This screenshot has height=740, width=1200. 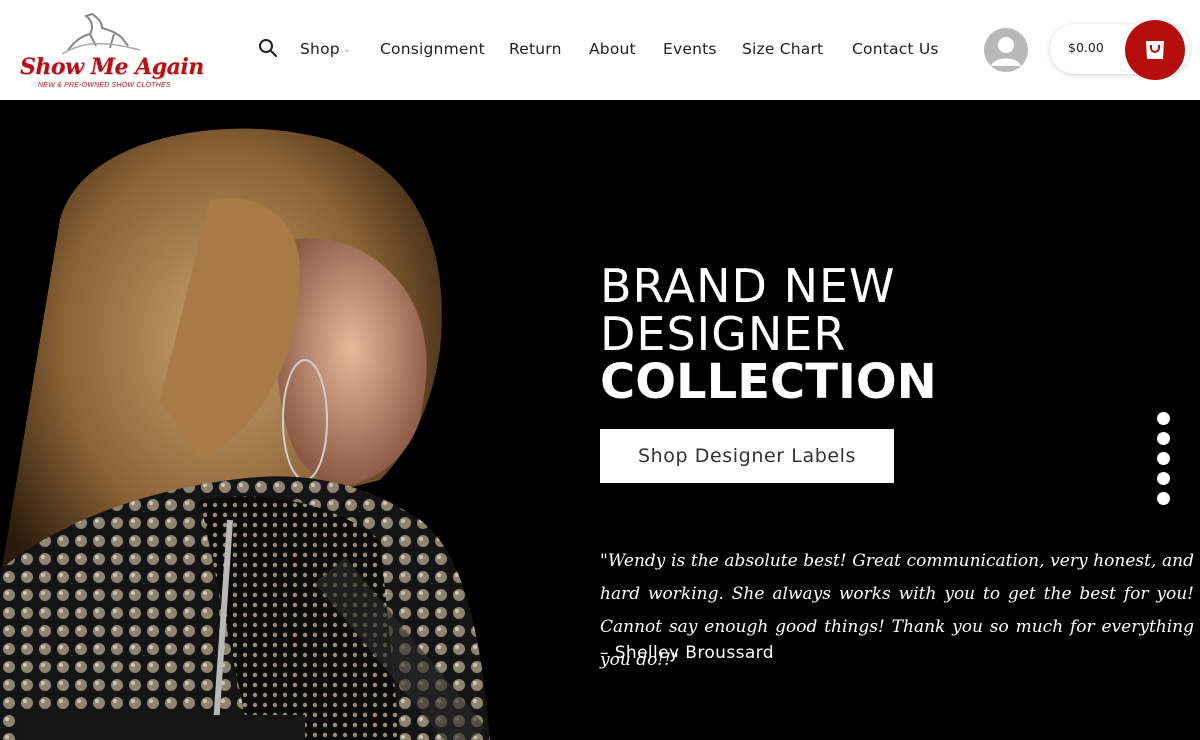 What do you see at coordinates (748, 286) in the screenshot?
I see `headline-line-1: BRAND NEW` at bounding box center [748, 286].